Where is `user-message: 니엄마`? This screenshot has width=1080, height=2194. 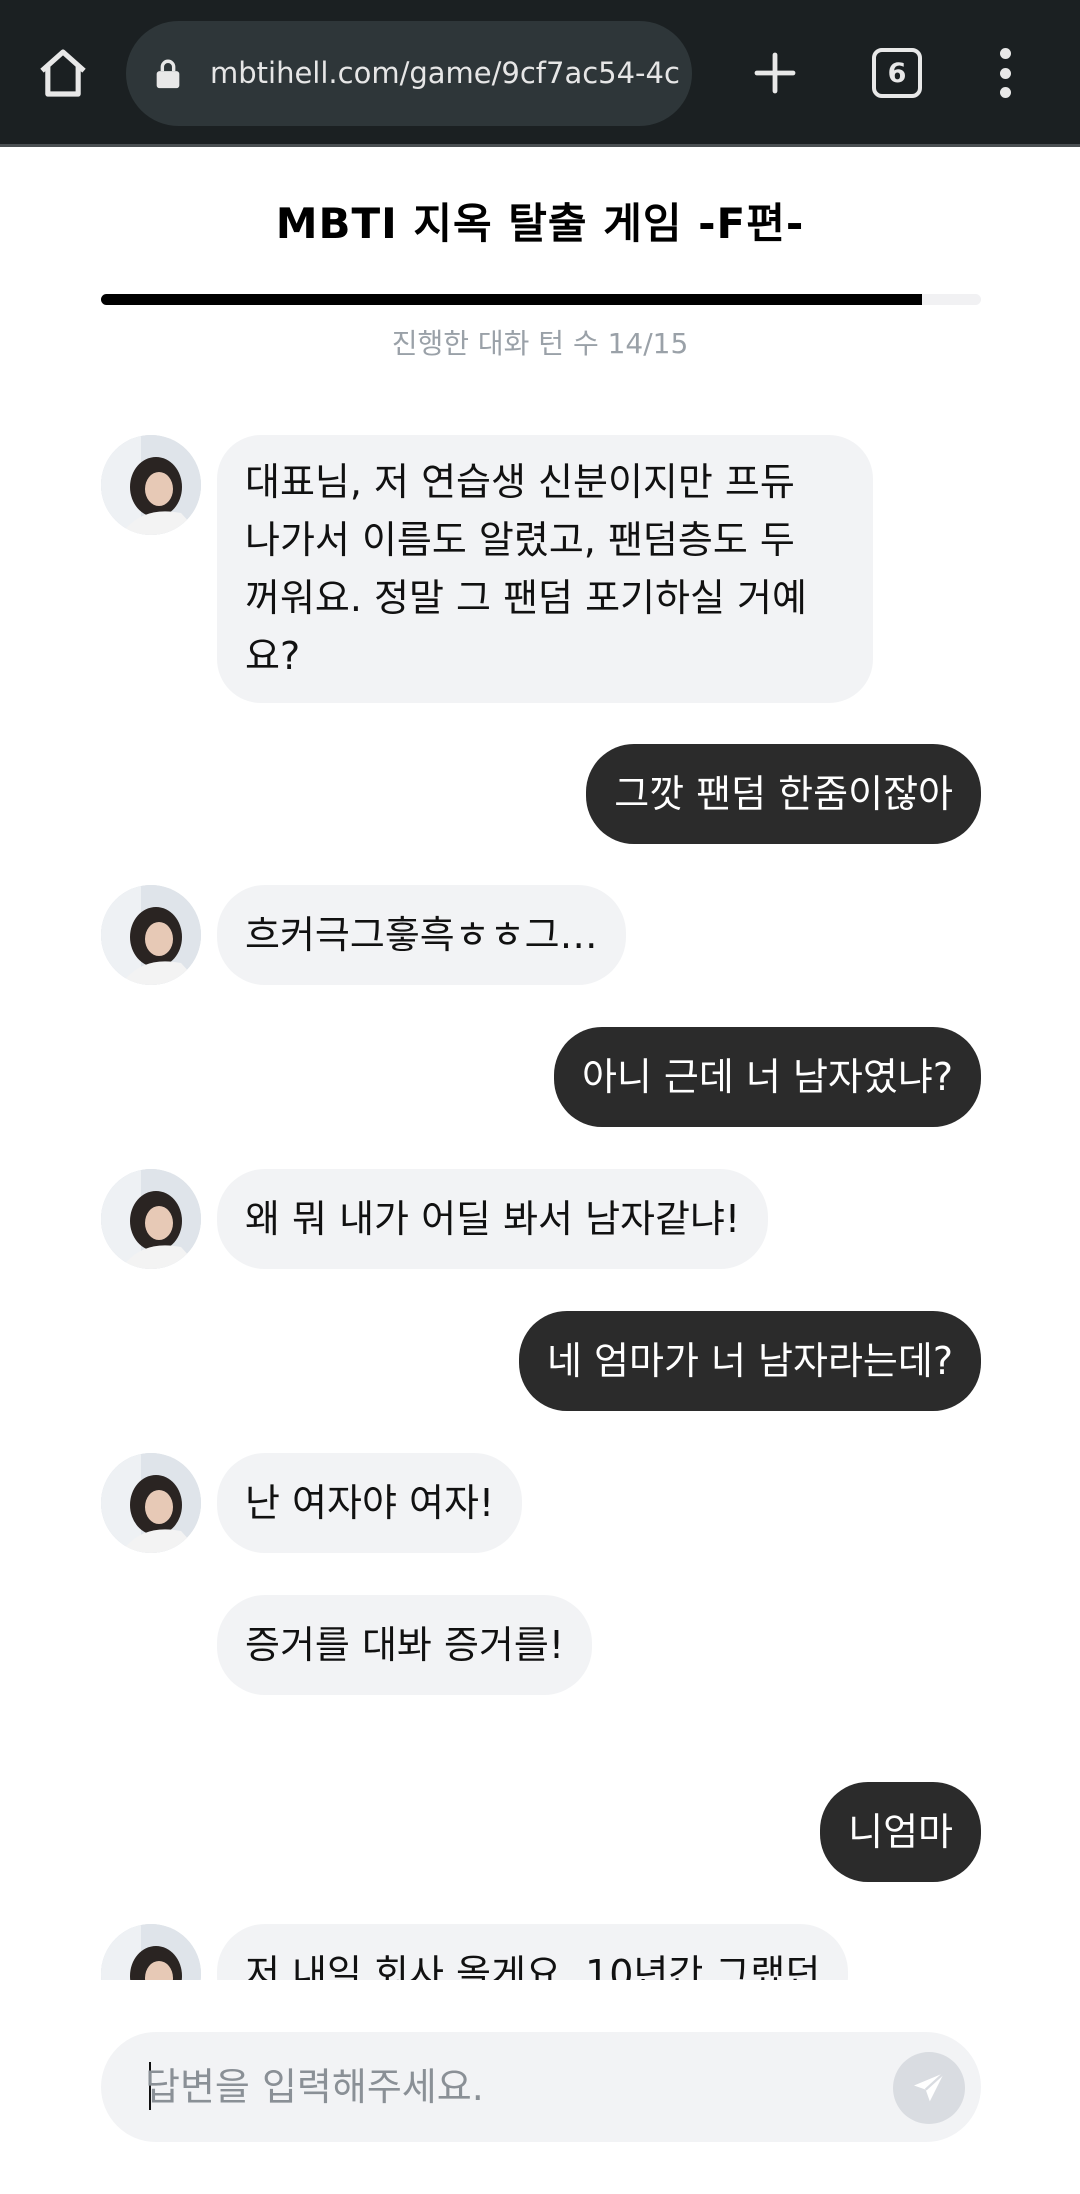
user-message: 니엄마 is located at coordinates (900, 1832).